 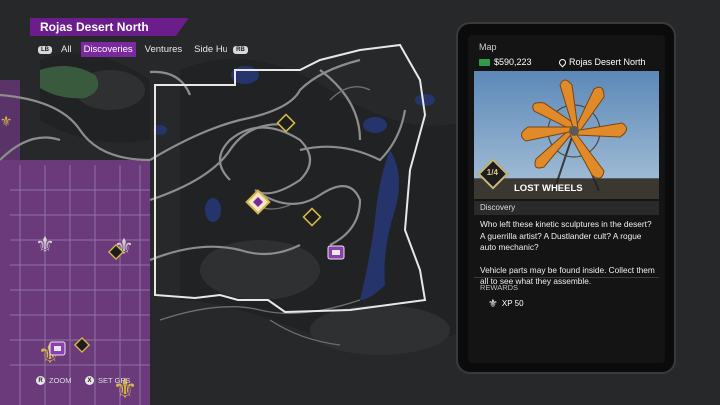 I want to click on lb-button-icon: LB, so click(x=45, y=49).